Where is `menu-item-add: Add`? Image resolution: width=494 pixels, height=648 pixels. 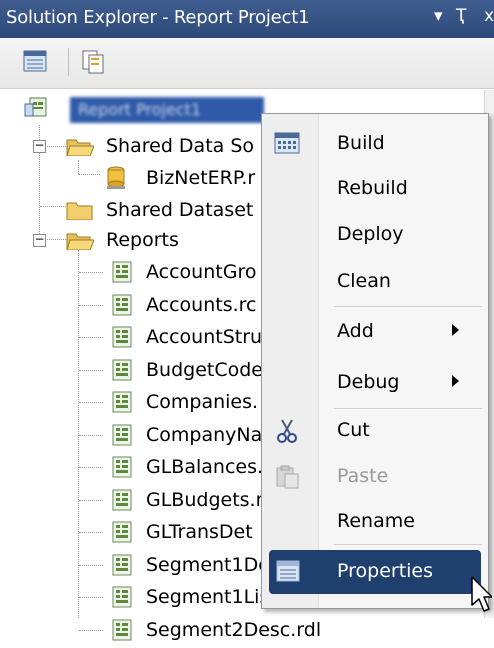
menu-item-add: Add is located at coordinates (375, 332).